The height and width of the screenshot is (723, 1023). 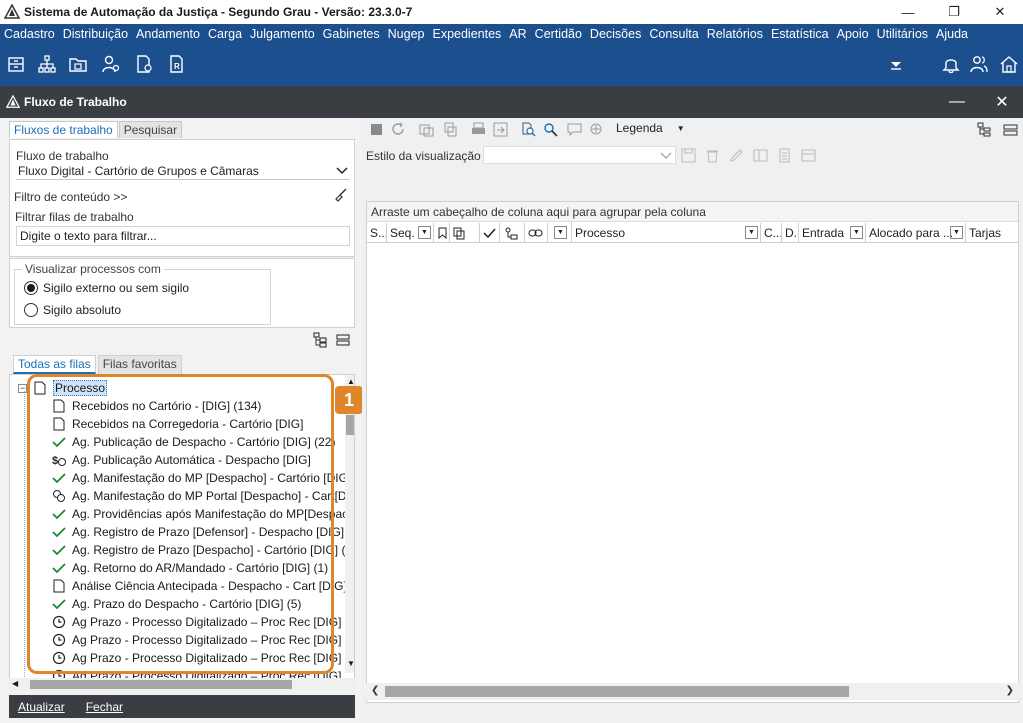 What do you see at coordinates (351, 34) in the screenshot?
I see `menu-gabinetes: Gabinetes` at bounding box center [351, 34].